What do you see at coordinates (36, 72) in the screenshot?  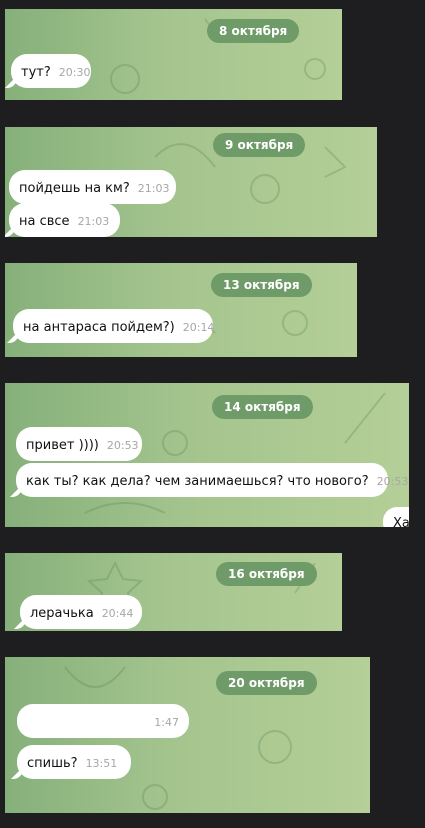 I see `message-text: тут?` at bounding box center [36, 72].